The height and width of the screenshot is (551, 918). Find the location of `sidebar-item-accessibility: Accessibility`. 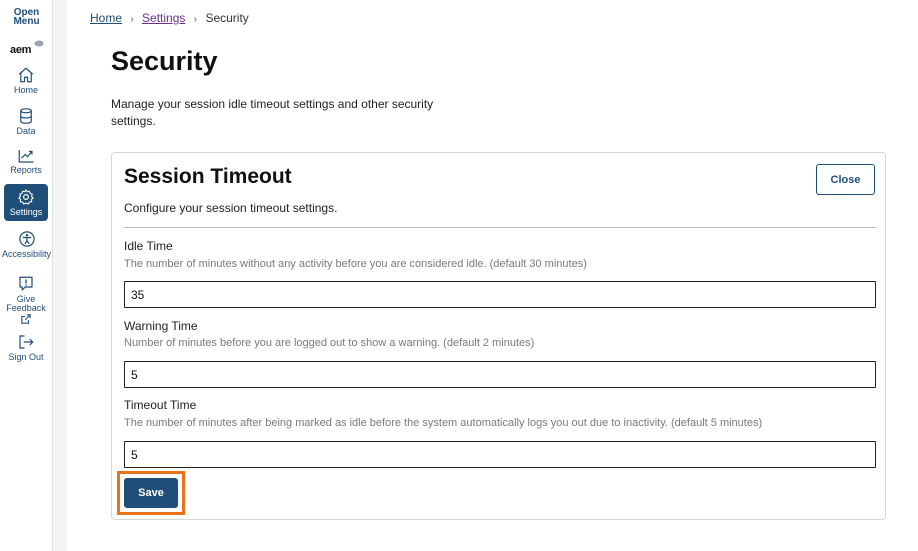

sidebar-item-accessibility: Accessibility is located at coordinates (26, 244).